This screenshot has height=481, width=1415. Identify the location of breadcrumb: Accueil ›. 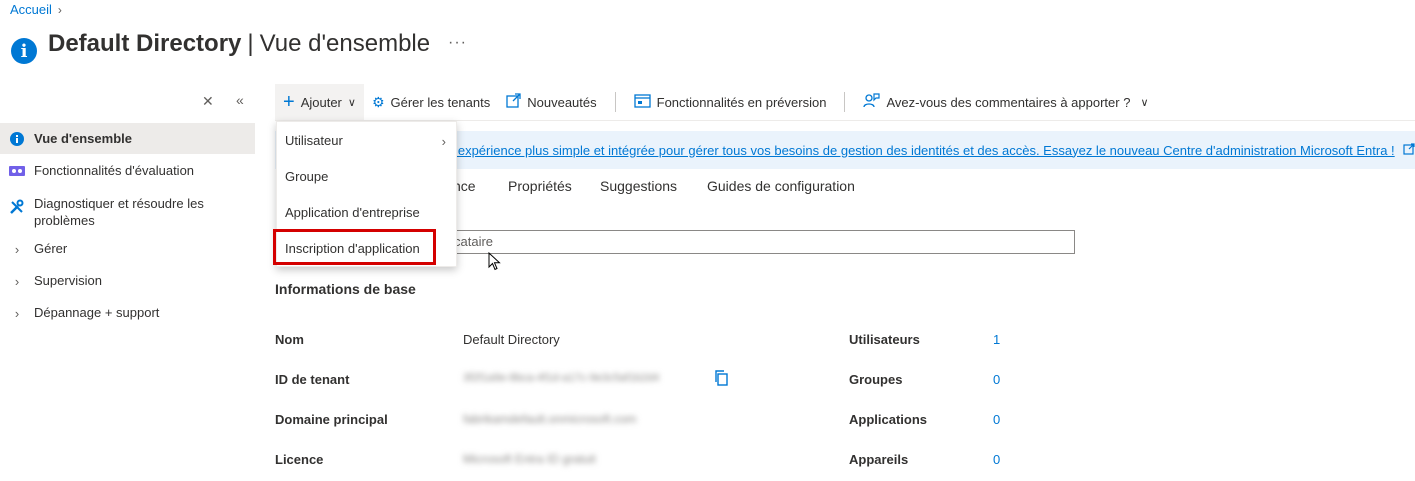
(36, 9).